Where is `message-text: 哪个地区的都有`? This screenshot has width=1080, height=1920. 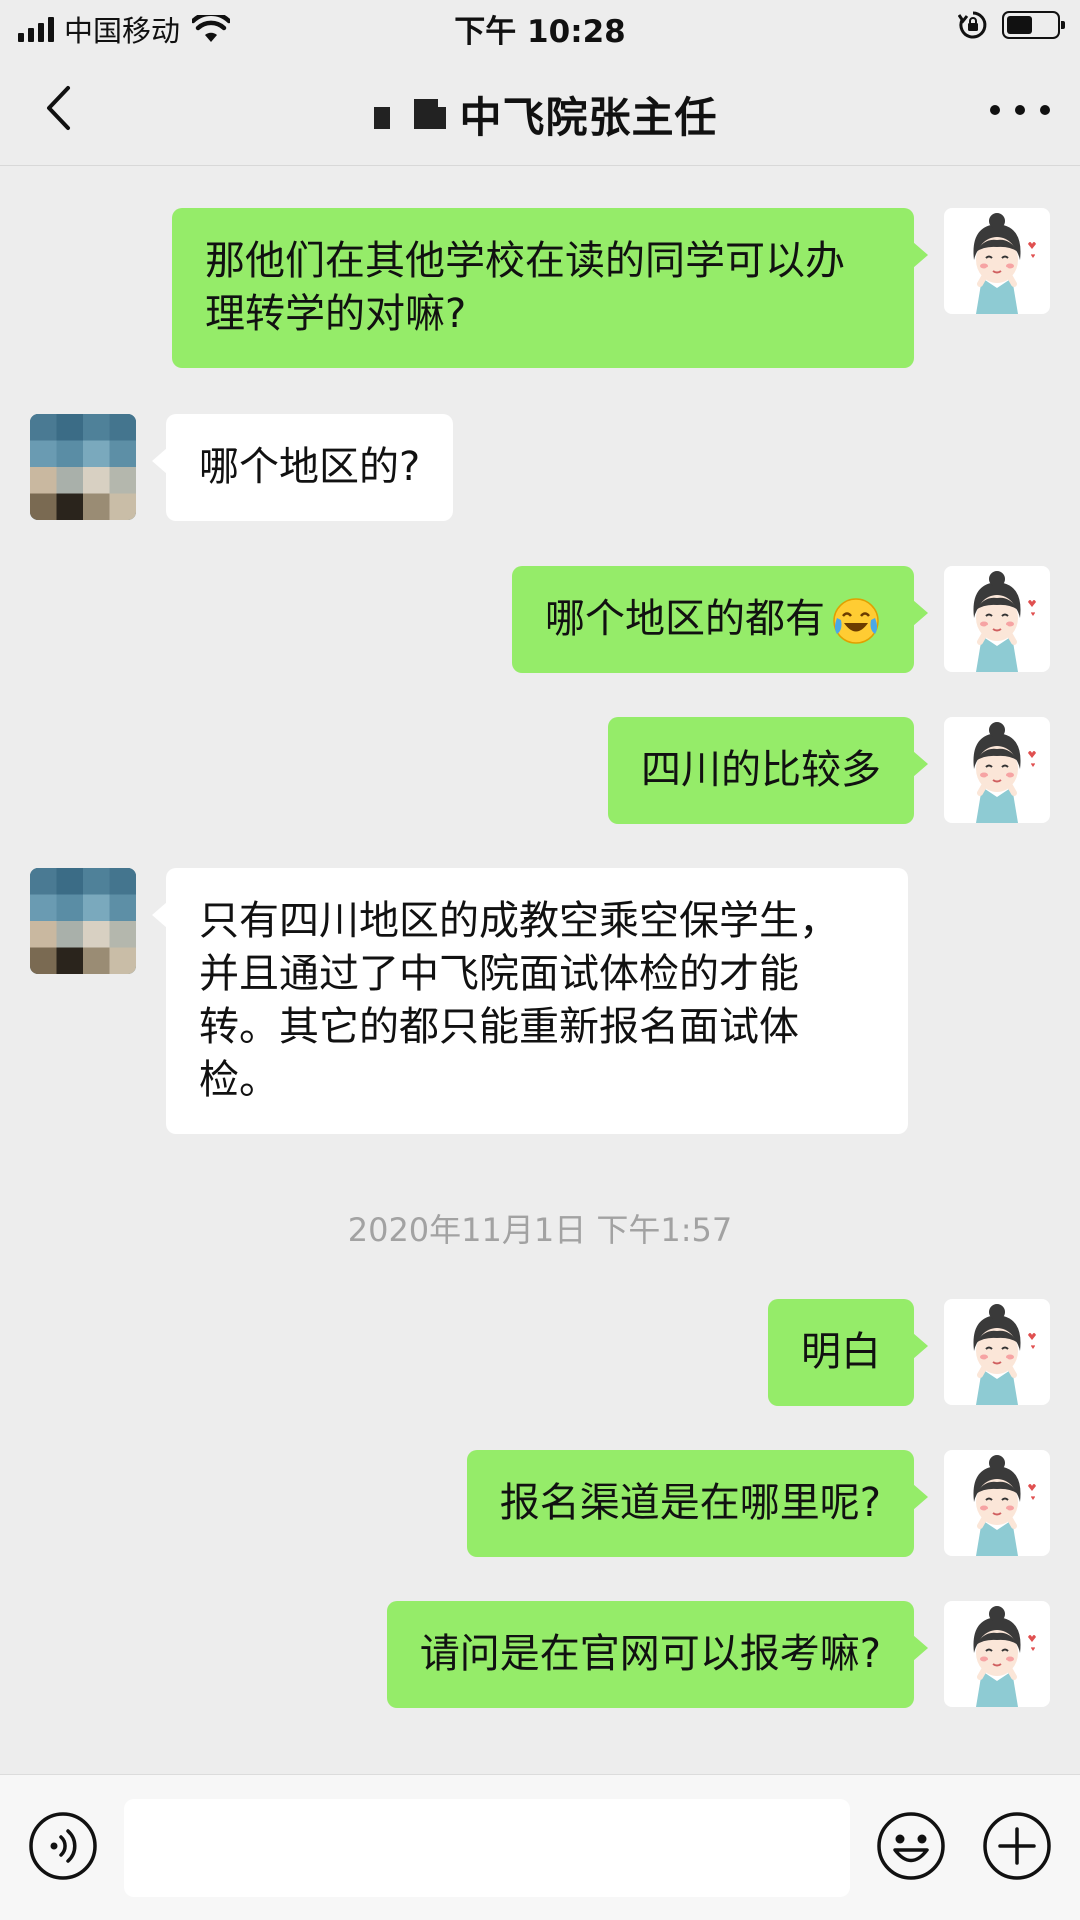
message-text: 哪个地区的都有 is located at coordinates (685, 619).